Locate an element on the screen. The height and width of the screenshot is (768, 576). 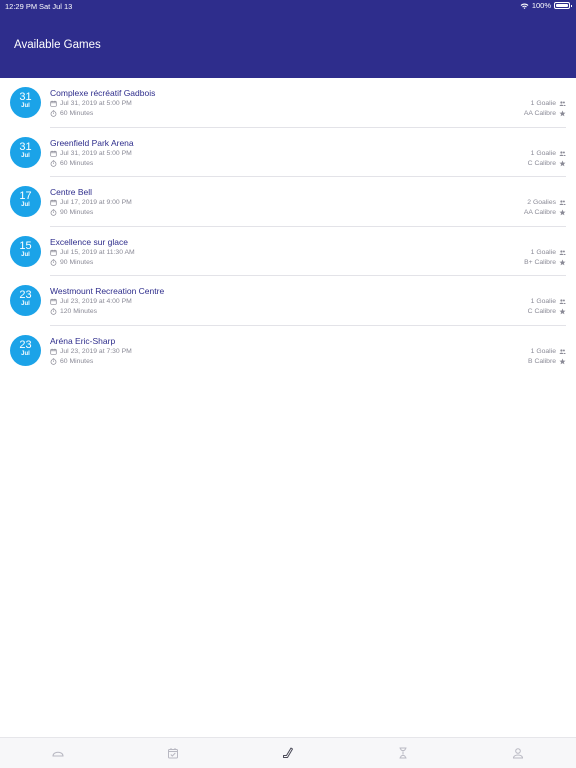
duration-text: 120 Minutes is located at coordinates (79, 311).